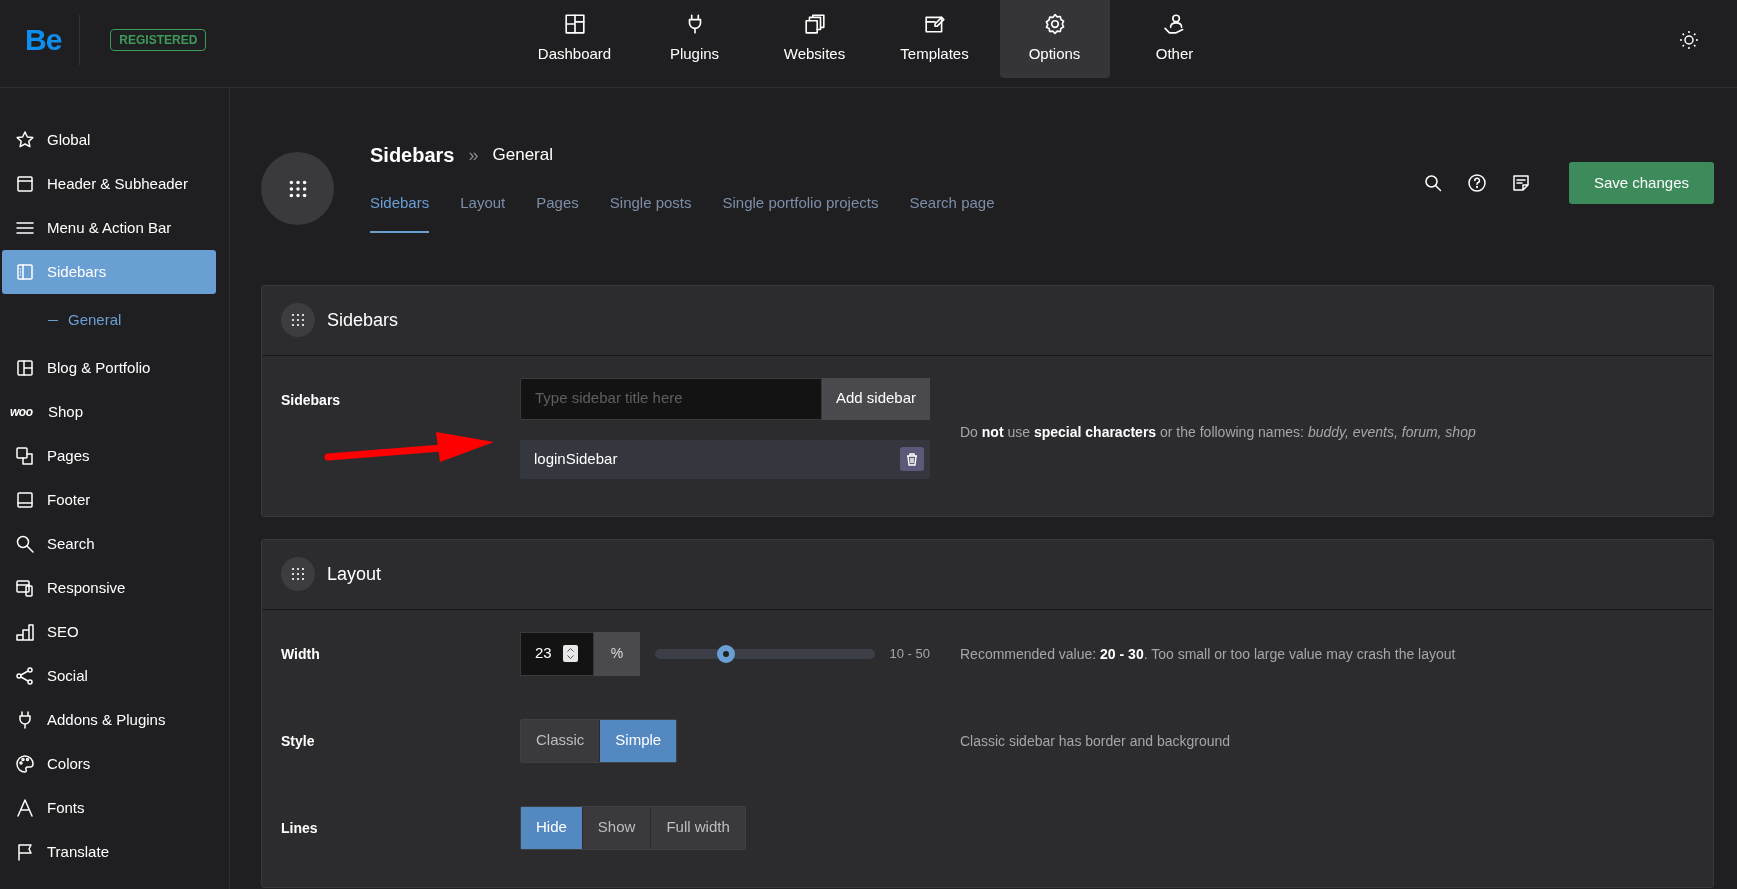 The height and width of the screenshot is (889, 1737). I want to click on field-label: Width, so click(300, 654).